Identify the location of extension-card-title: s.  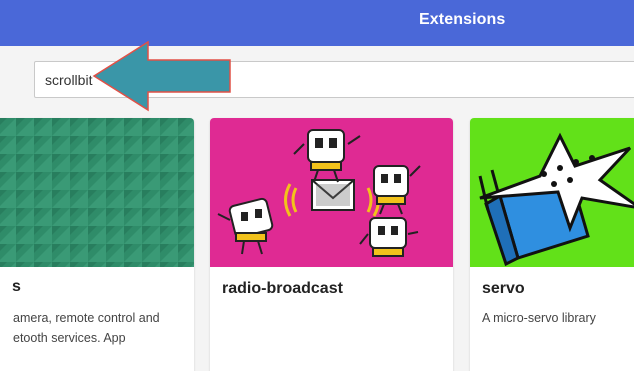
(16, 286).